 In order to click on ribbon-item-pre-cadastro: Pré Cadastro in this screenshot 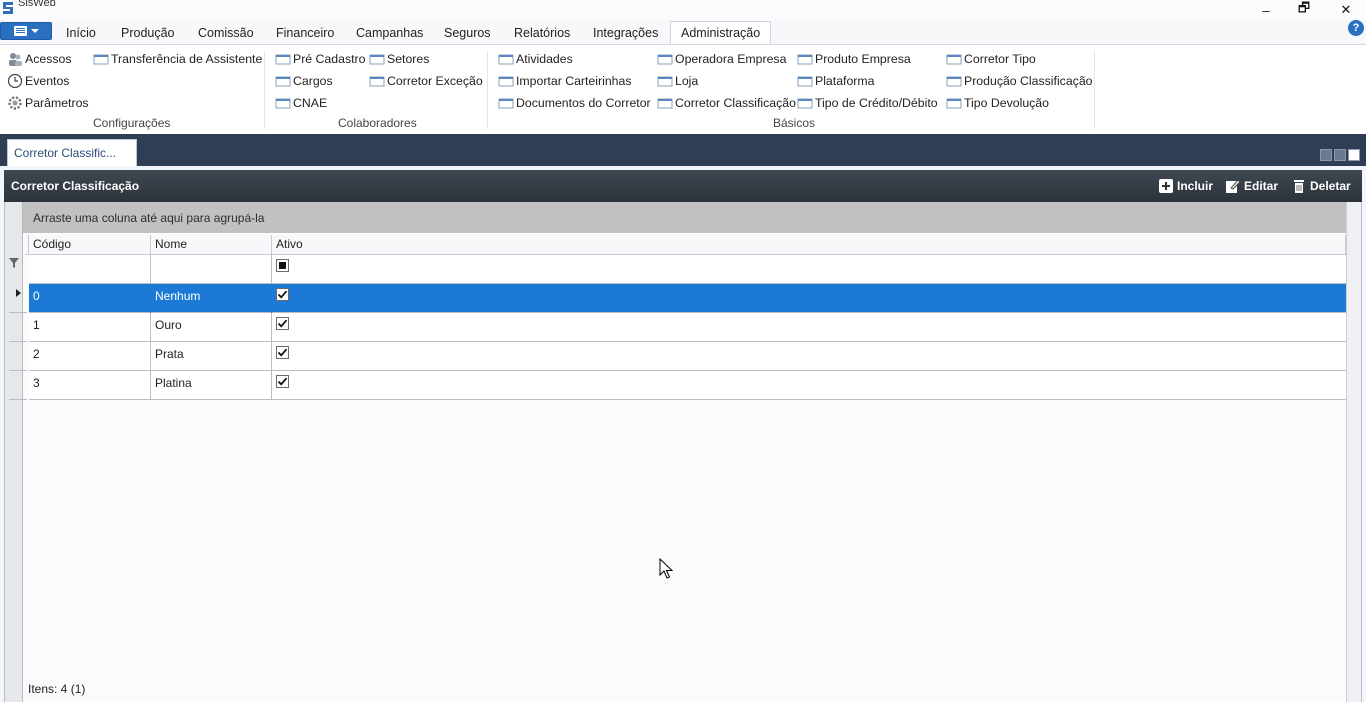, I will do `click(320, 59)`.